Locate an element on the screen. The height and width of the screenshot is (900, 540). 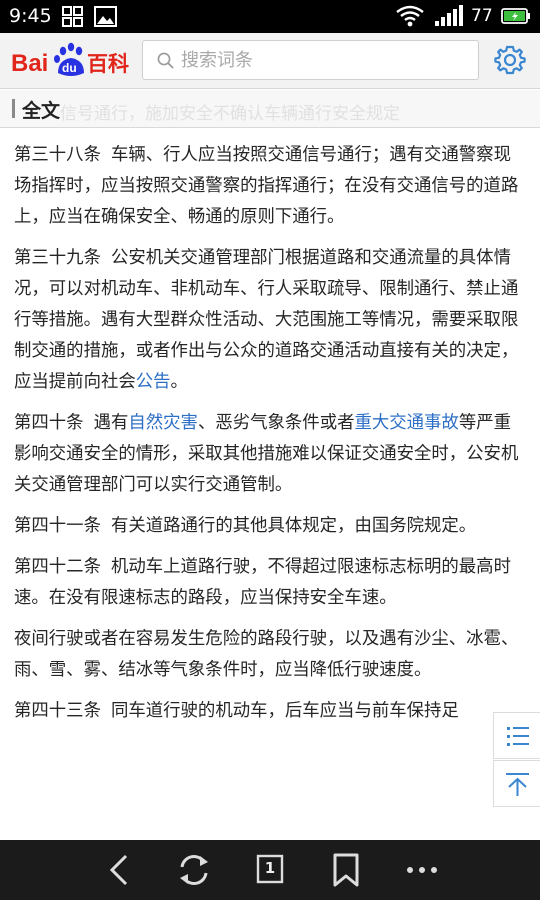
section-header: 信号通行，施加安全不确认车辆通行安全规定 全文 is located at coordinates (270, 109).